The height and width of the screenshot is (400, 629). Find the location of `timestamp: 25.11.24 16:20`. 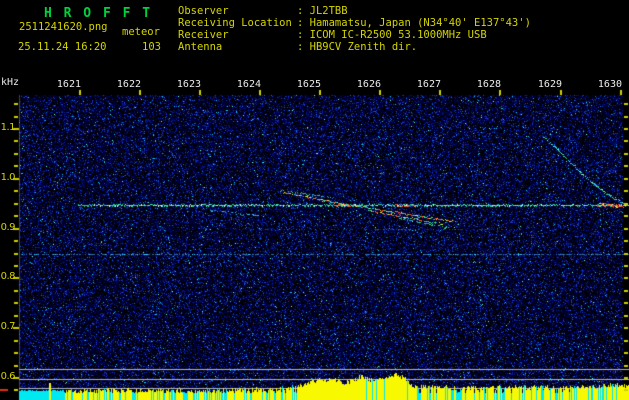

timestamp: 25.11.24 16:20 is located at coordinates (62, 47).